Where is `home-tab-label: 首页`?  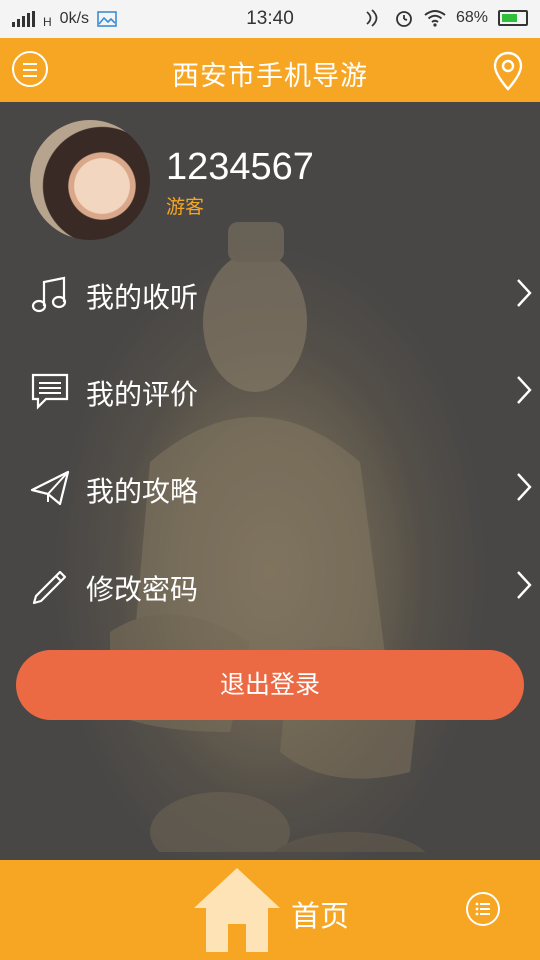 home-tab-label: 首页 is located at coordinates (320, 914).